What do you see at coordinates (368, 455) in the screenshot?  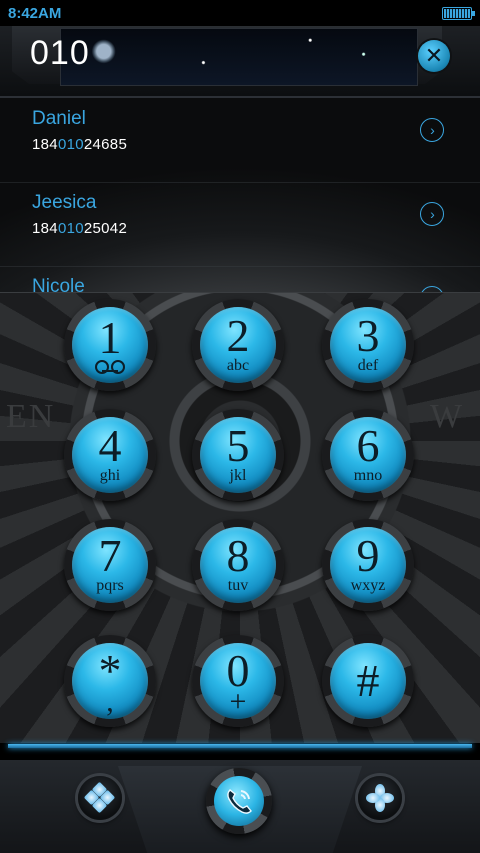 I see `key-6: 6 mno` at bounding box center [368, 455].